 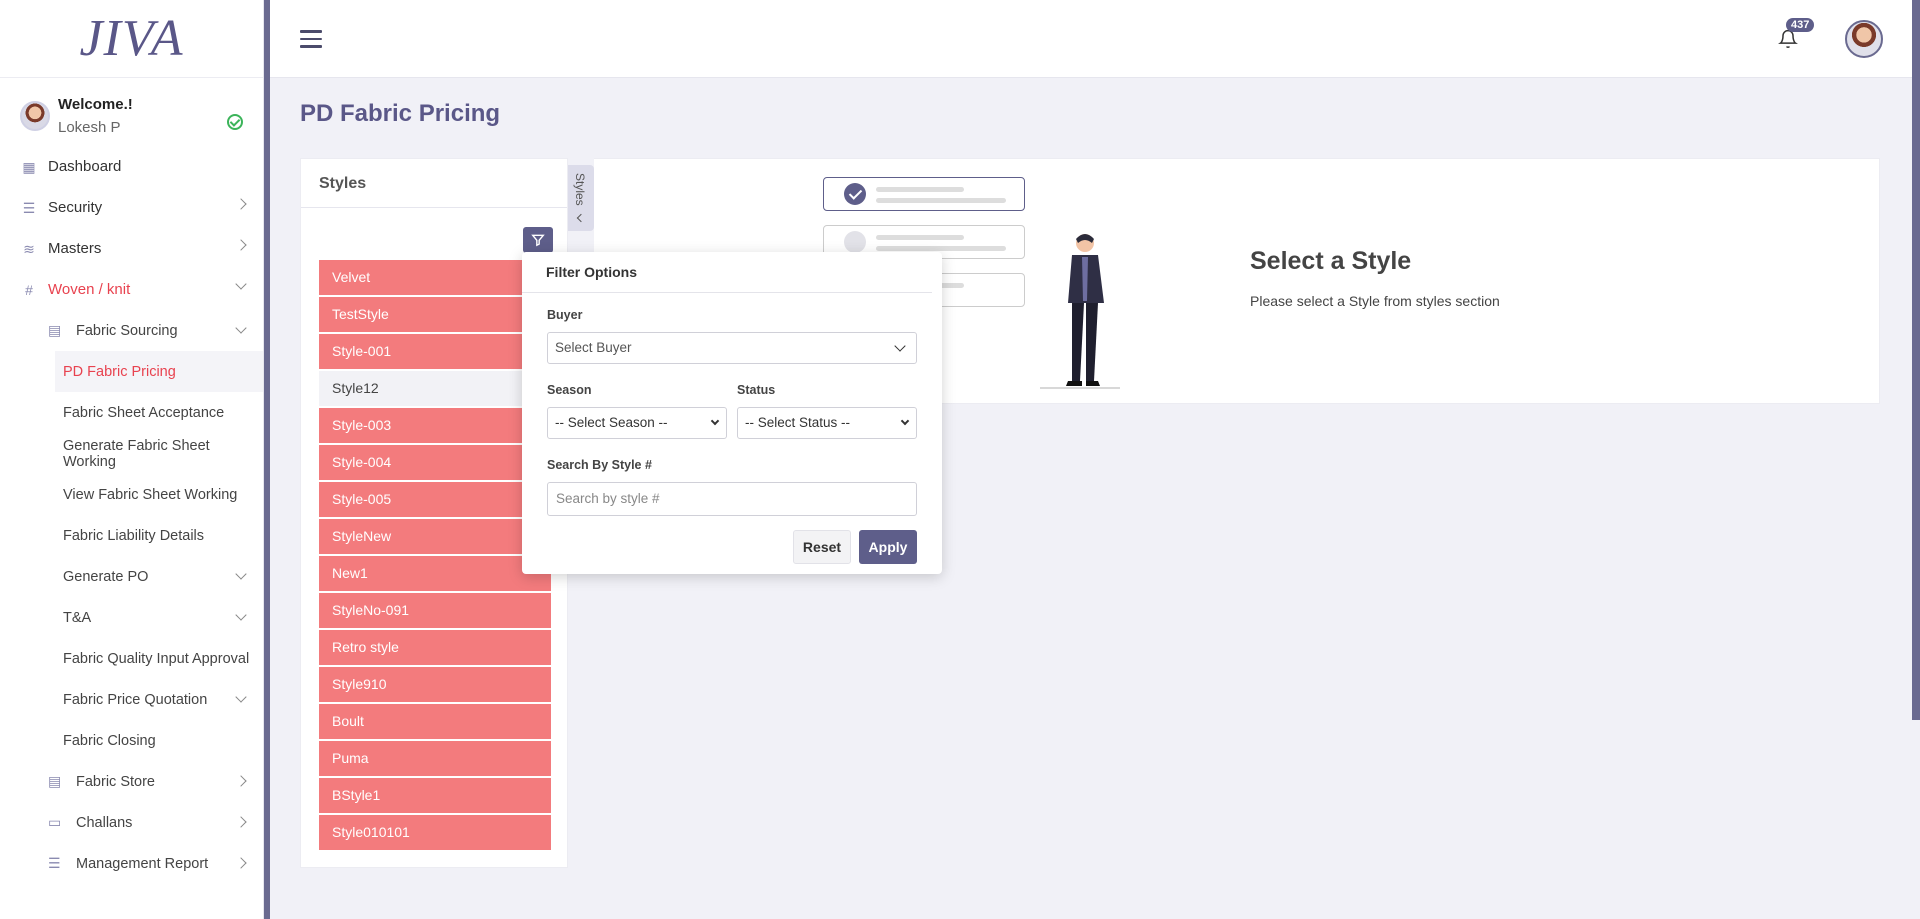 What do you see at coordinates (435, 499) in the screenshot?
I see `style-list-item: Style-005` at bounding box center [435, 499].